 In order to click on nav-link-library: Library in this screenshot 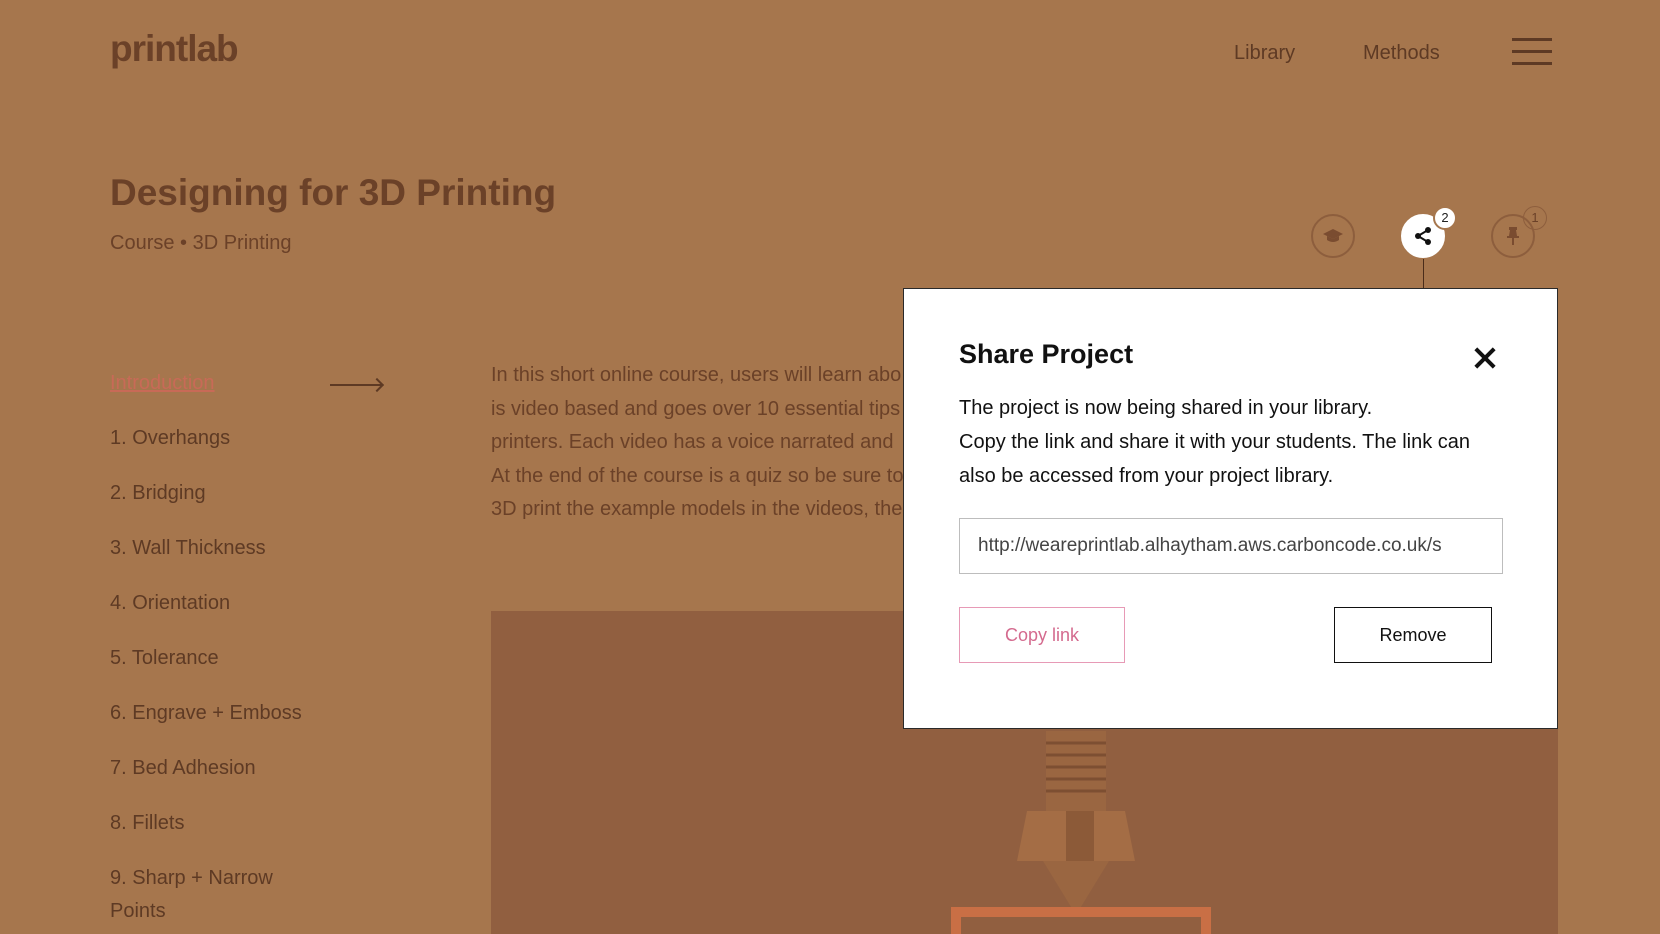, I will do `click(1264, 53)`.